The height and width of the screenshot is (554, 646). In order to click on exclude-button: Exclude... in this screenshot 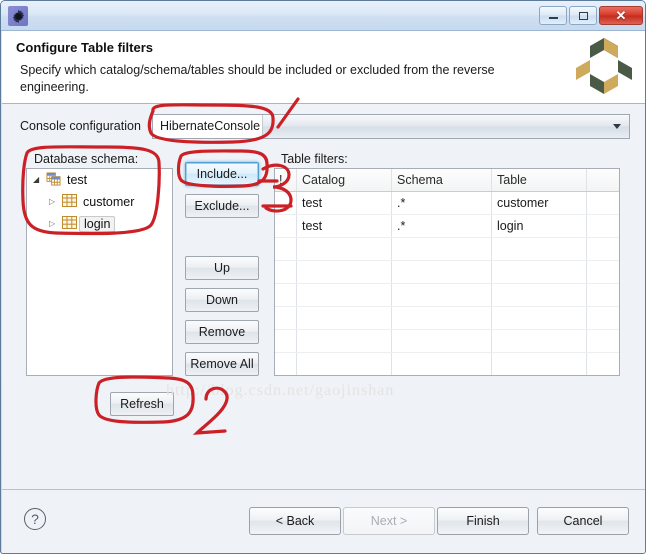, I will do `click(222, 206)`.